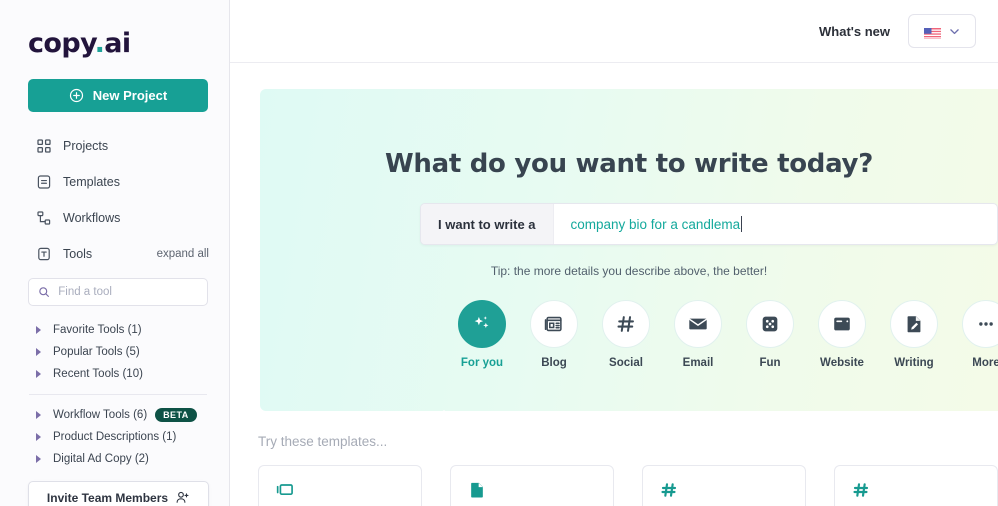 Image resolution: width=998 pixels, height=506 pixels. I want to click on browser-window-icon, so click(842, 324).